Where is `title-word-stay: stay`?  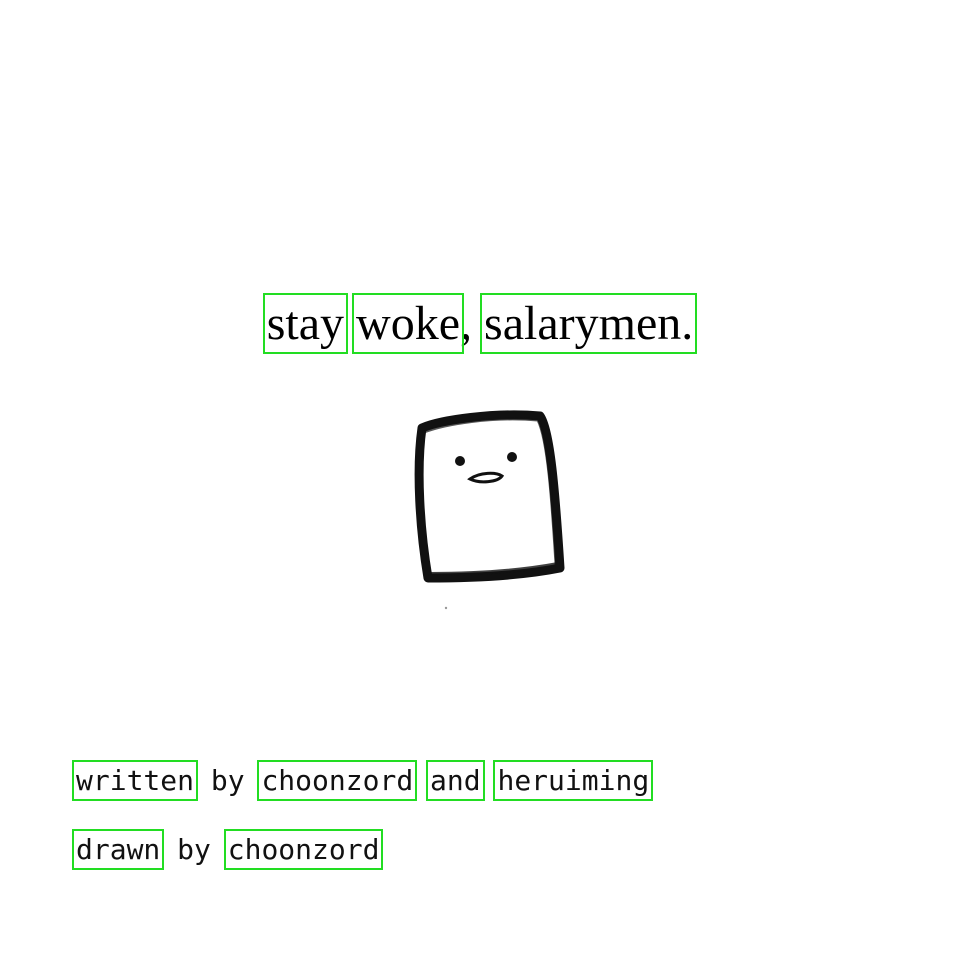
title-word-stay: stay is located at coordinates (305, 323).